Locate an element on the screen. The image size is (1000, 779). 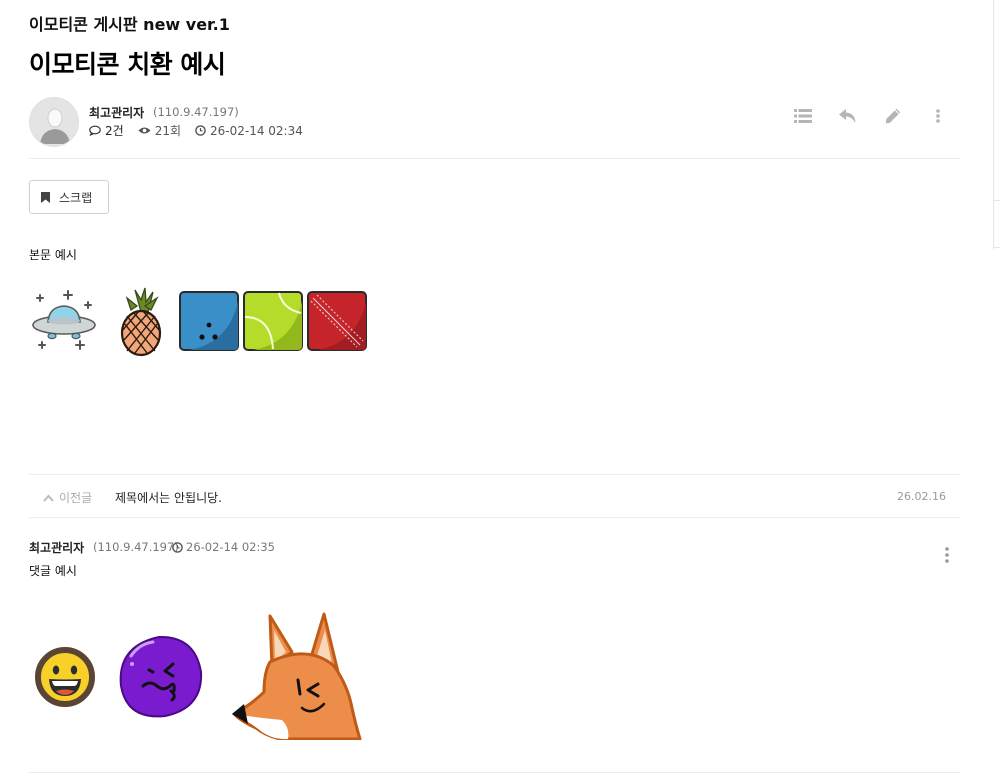
view-count-label: 21회 is located at coordinates (167, 131).